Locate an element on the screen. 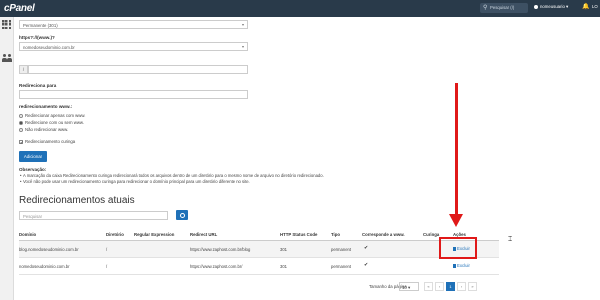 Image resolution: width=600 pixels, height=300 pixels. radio-no-www: Não redirecionar www. is located at coordinates (43, 129).